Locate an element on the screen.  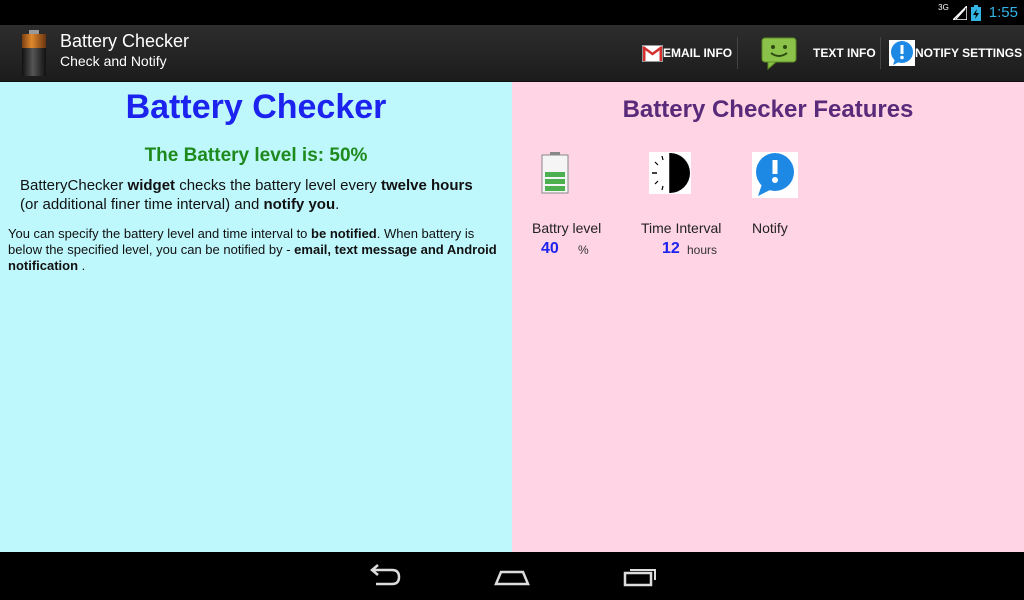
gmail-icon is located at coordinates (652, 53).